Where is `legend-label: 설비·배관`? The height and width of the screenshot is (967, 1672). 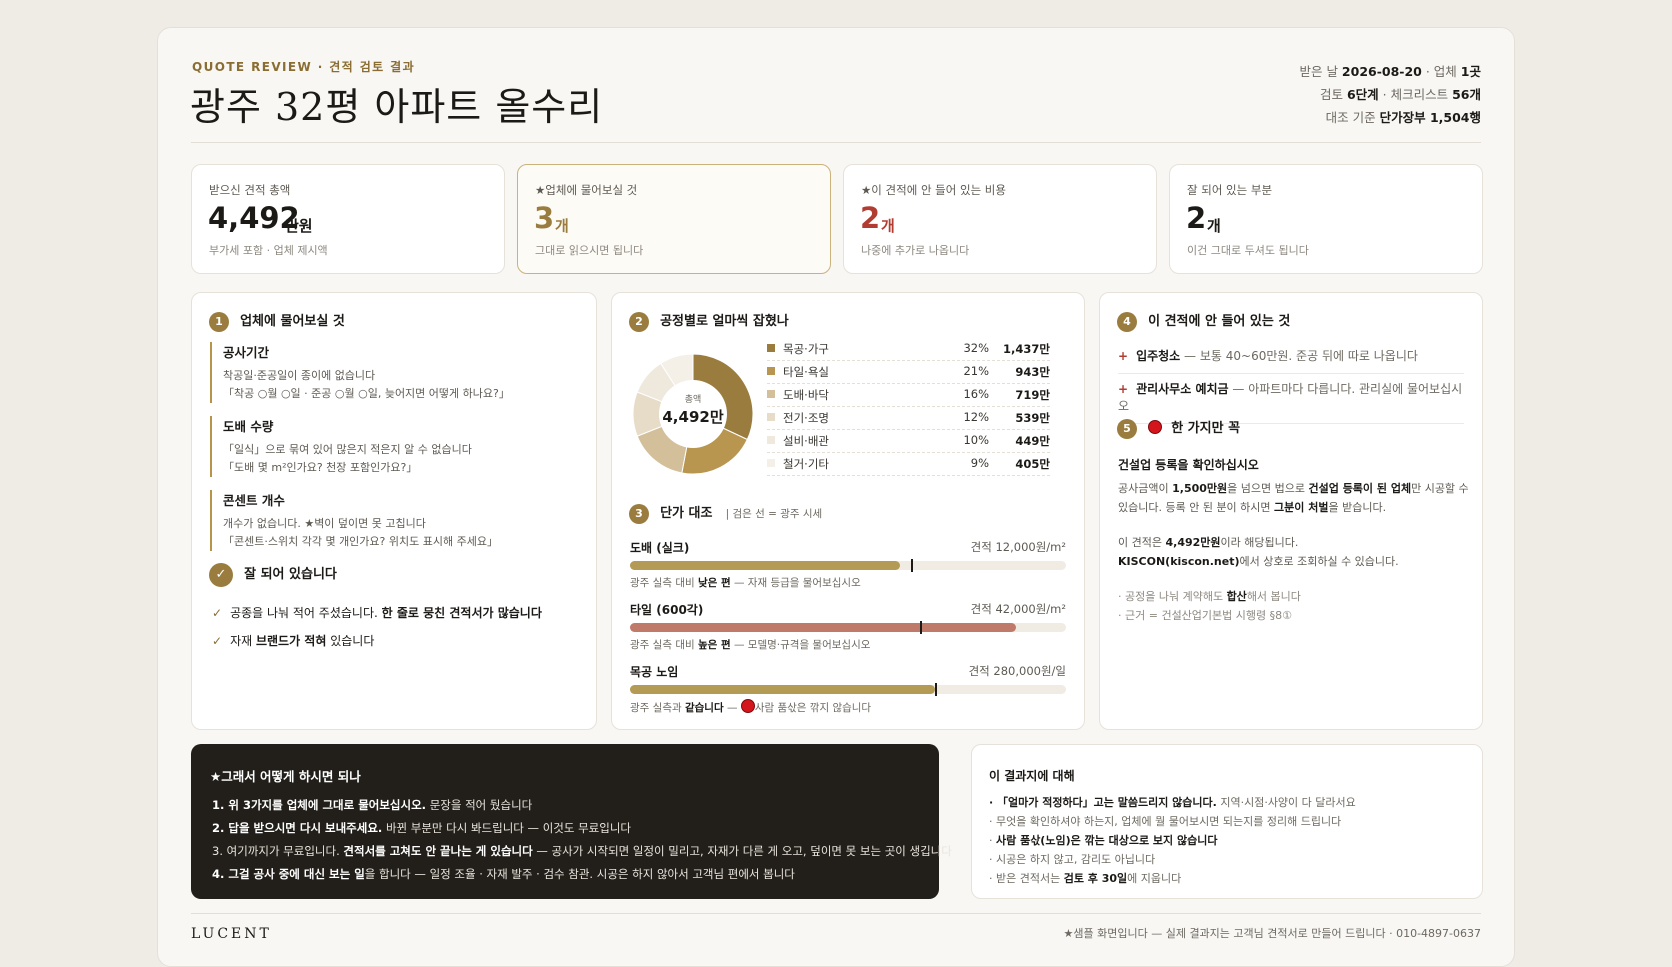 legend-label: 설비·배관 is located at coordinates (806, 441).